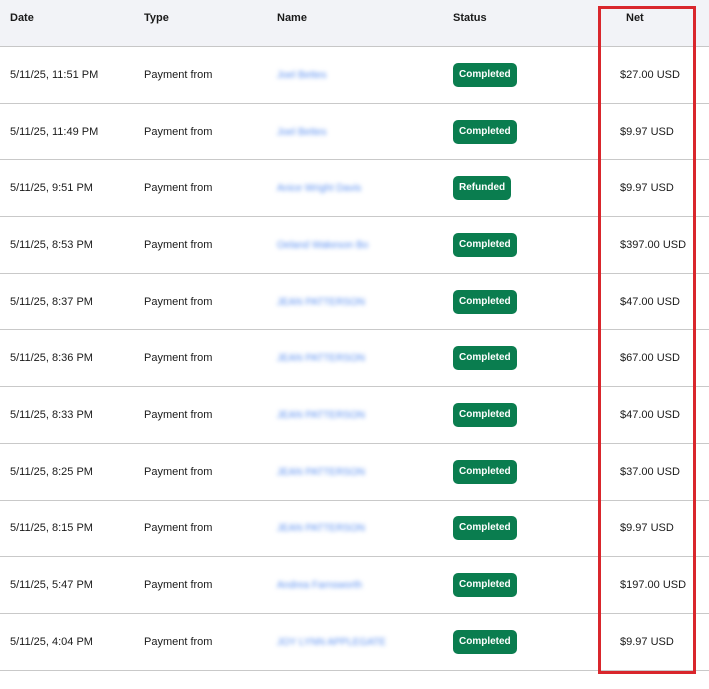 The image size is (709, 689). I want to click on column-header-date: Date, so click(22, 18).